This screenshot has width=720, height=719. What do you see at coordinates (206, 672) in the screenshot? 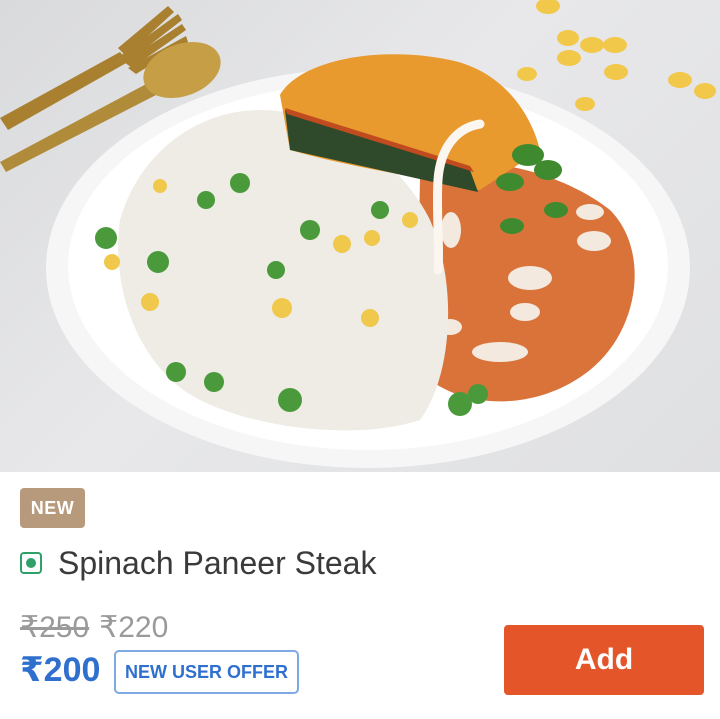
I see `new-user-offer-badge: NEW USER OFFER` at bounding box center [206, 672].